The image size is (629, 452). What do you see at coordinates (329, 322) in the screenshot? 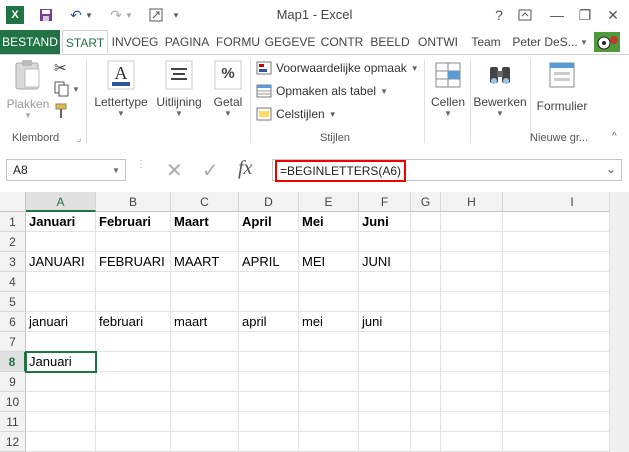
I see `cell: mei` at bounding box center [329, 322].